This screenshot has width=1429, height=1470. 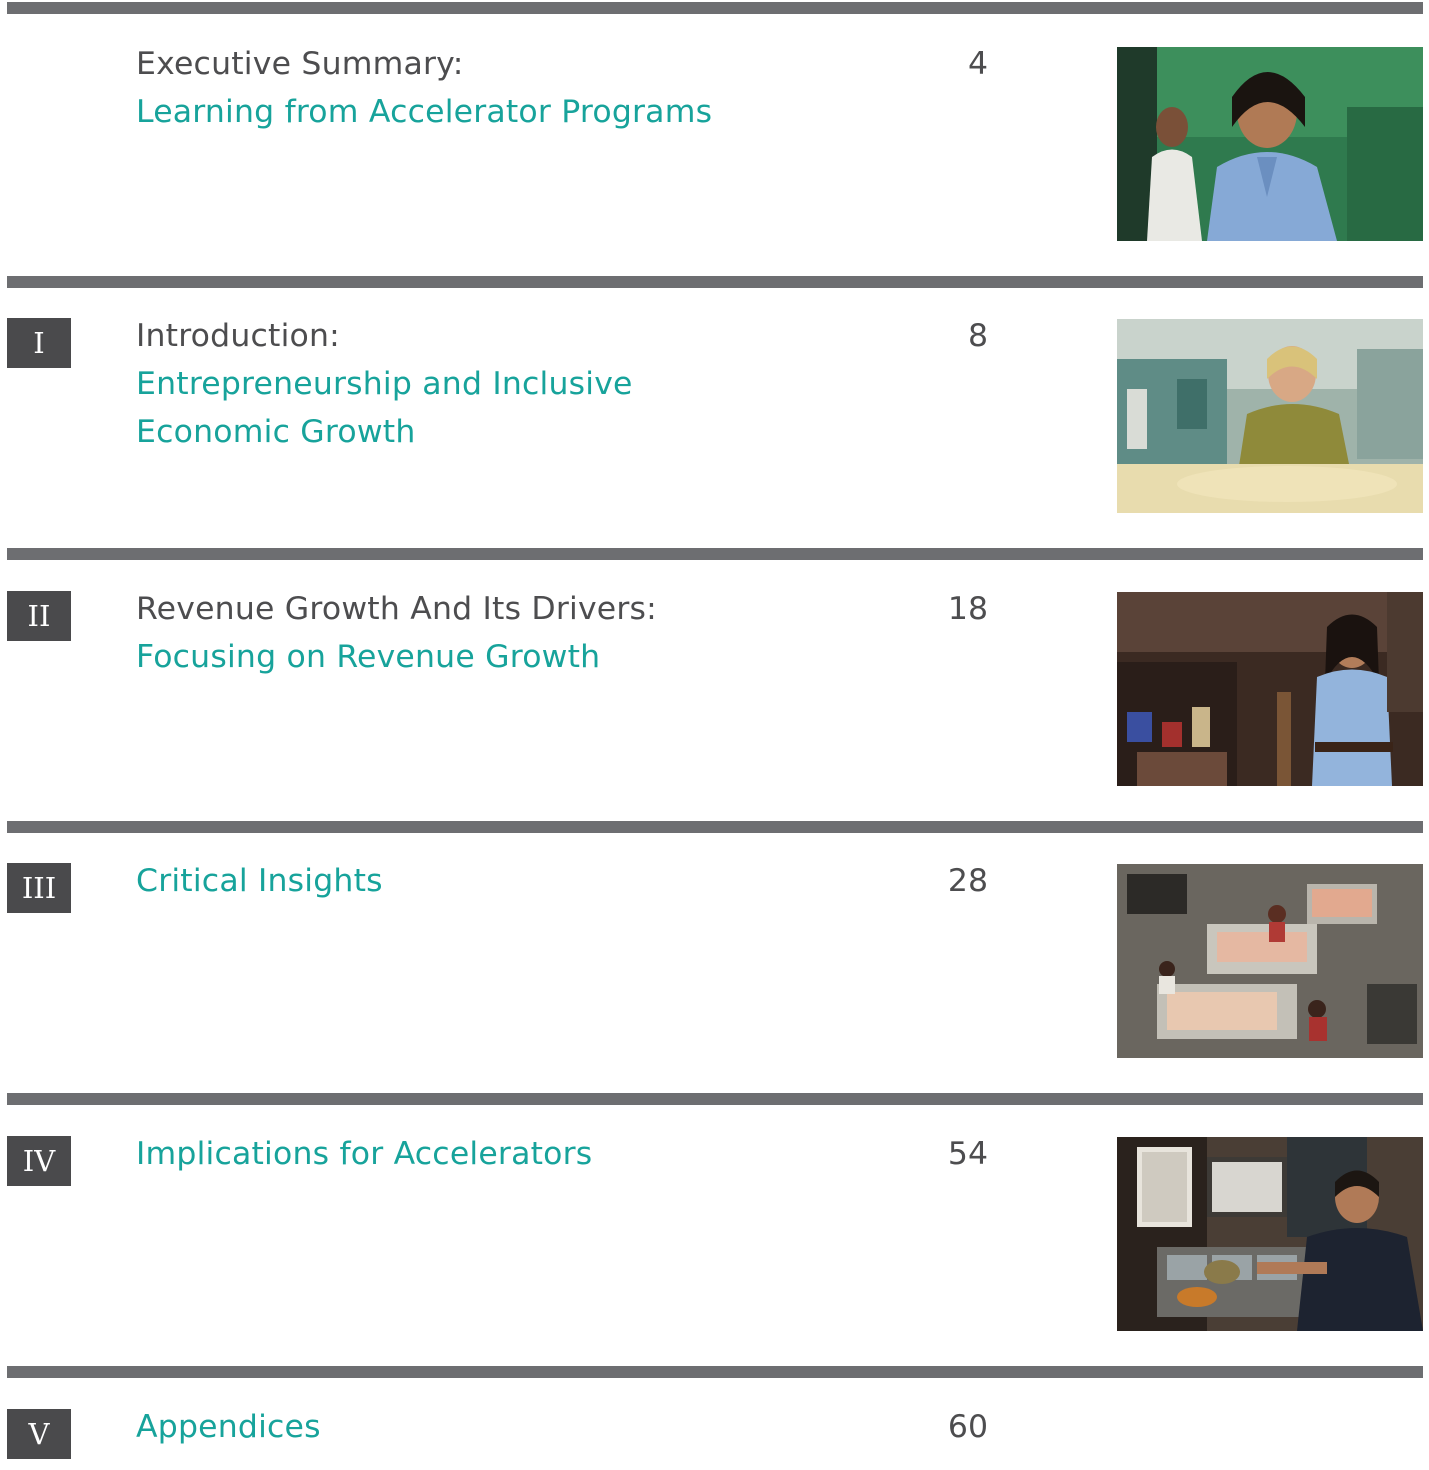 What do you see at coordinates (300, 64) in the screenshot?
I see `toc-entry-label: Executive Summary:` at bounding box center [300, 64].